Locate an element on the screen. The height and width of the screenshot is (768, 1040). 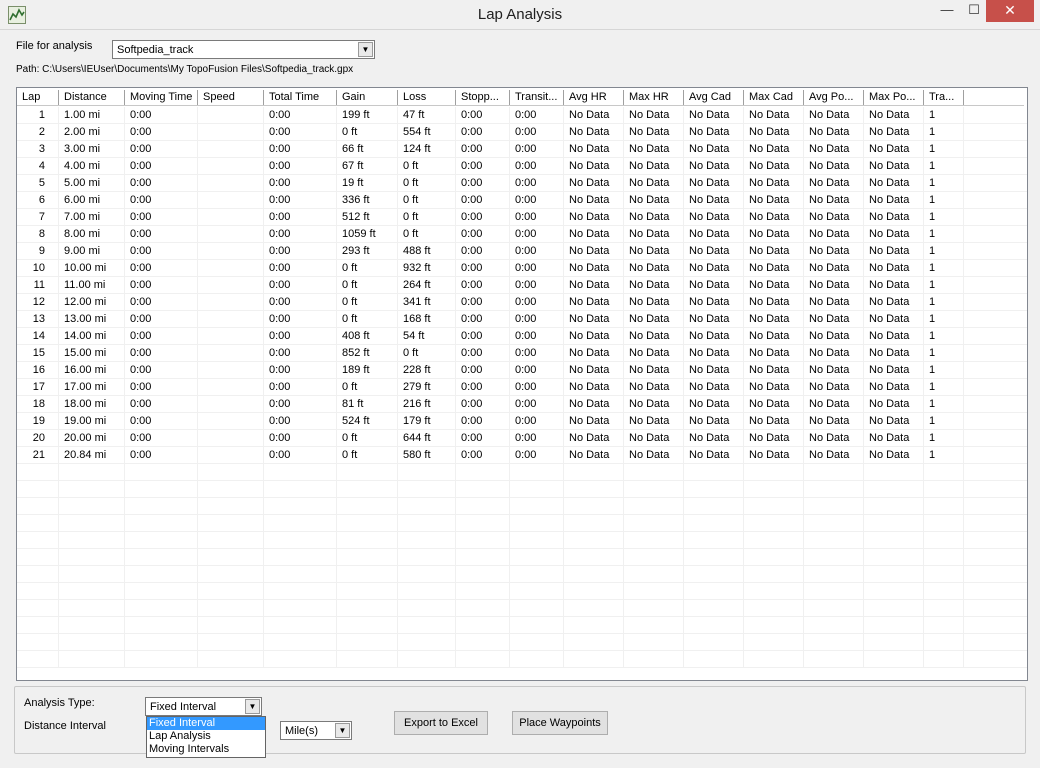
table-cell: 10 is located at coordinates (38, 268).